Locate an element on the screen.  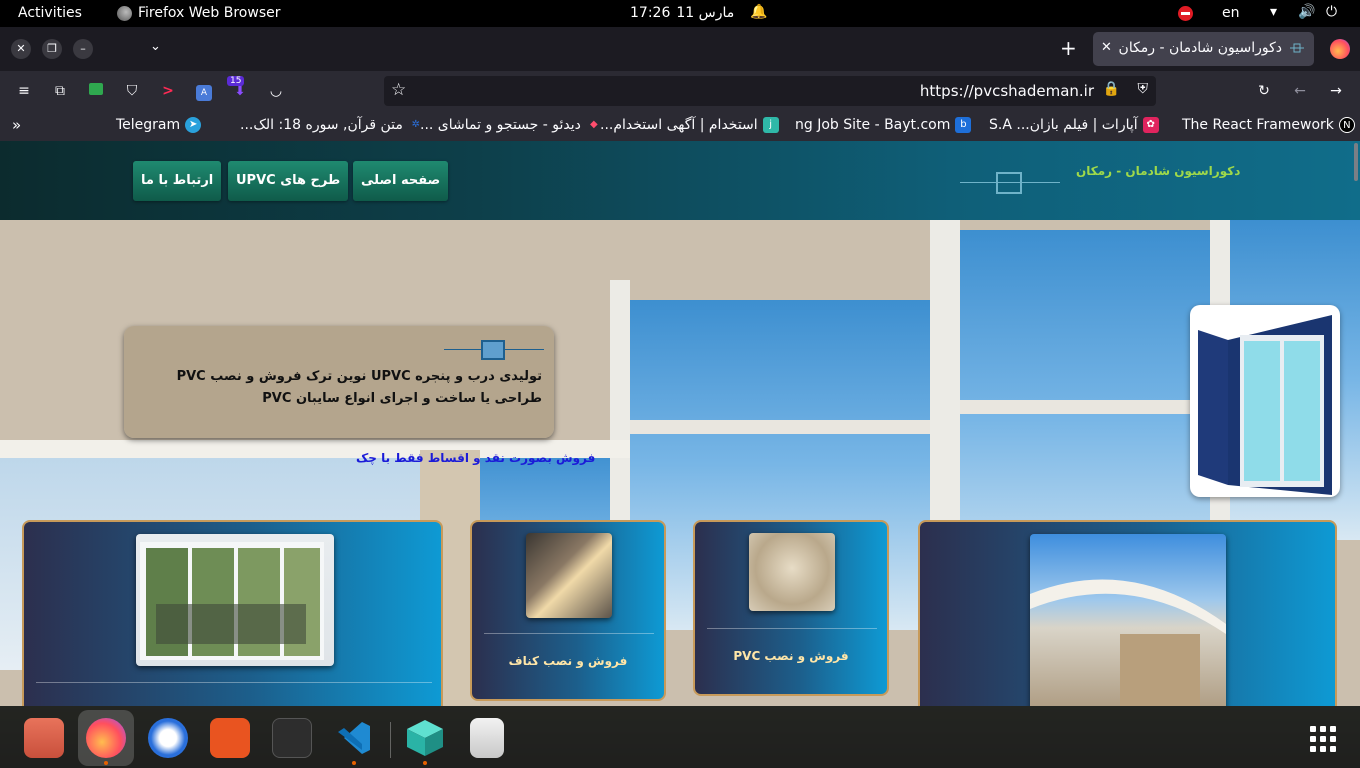
card-knauf-image is located at coordinates (569, 575).